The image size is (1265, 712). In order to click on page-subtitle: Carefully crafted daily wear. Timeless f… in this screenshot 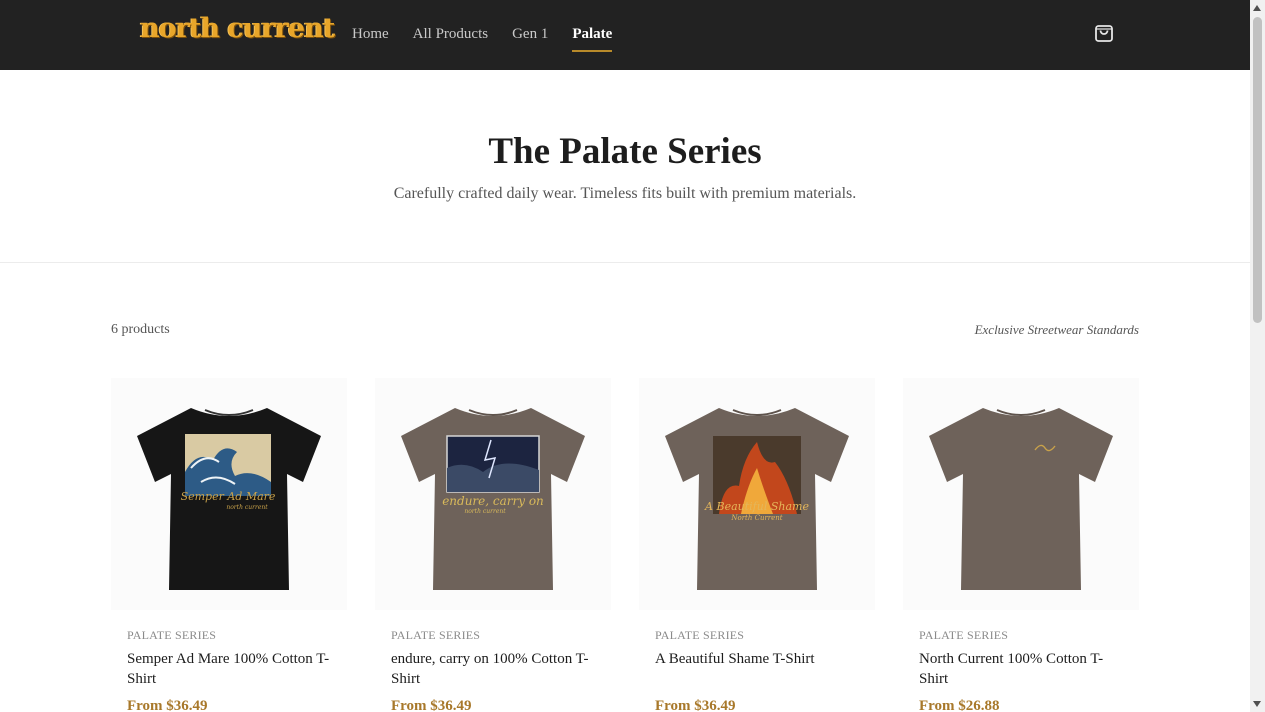, I will do `click(625, 193)`.